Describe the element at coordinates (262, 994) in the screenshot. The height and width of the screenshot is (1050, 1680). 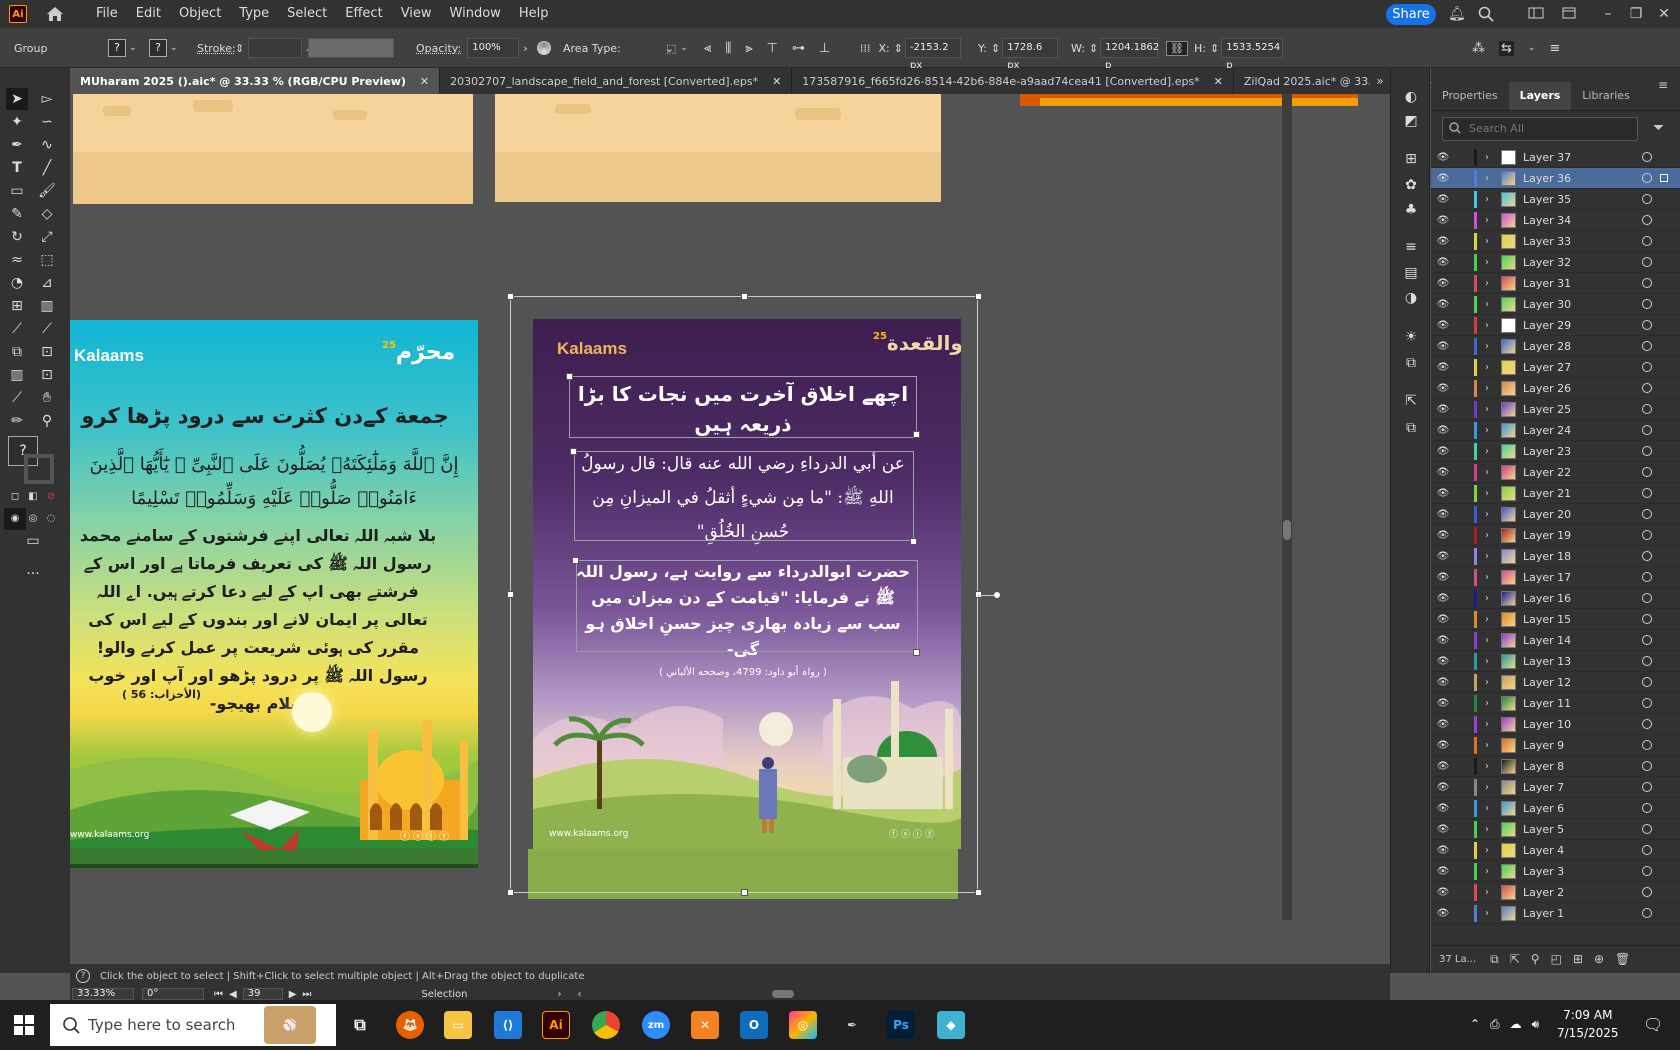
I see `artboard-field: 39` at that location.